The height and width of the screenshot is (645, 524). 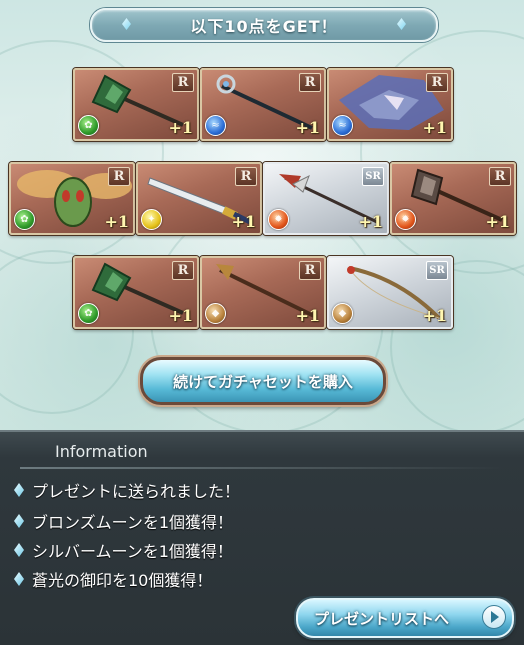 I want to click on item-card: SR ✹ +1, so click(x=326, y=198).